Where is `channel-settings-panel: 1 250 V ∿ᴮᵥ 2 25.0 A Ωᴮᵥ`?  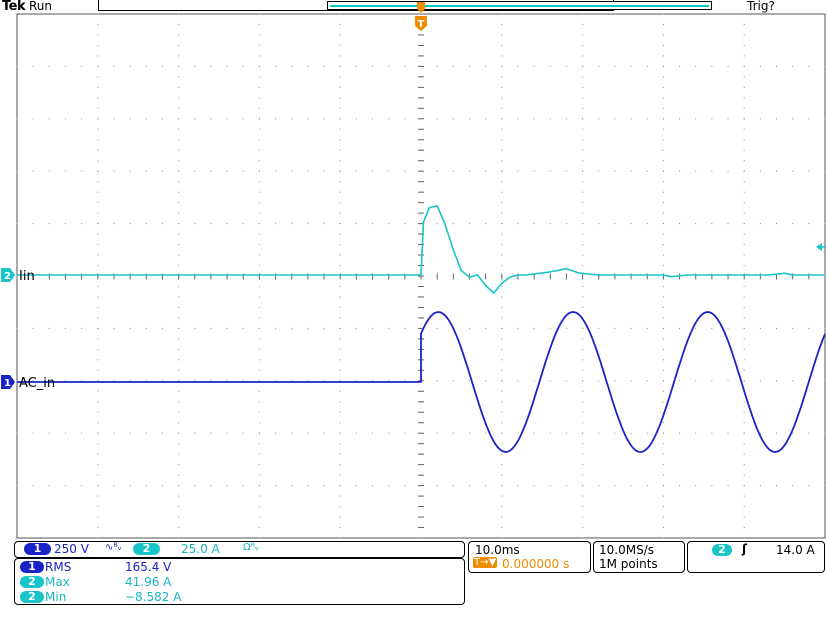 channel-settings-panel: 1 250 V ∿ᴮᵥ 2 25.0 A Ωᴮᵥ is located at coordinates (239, 549).